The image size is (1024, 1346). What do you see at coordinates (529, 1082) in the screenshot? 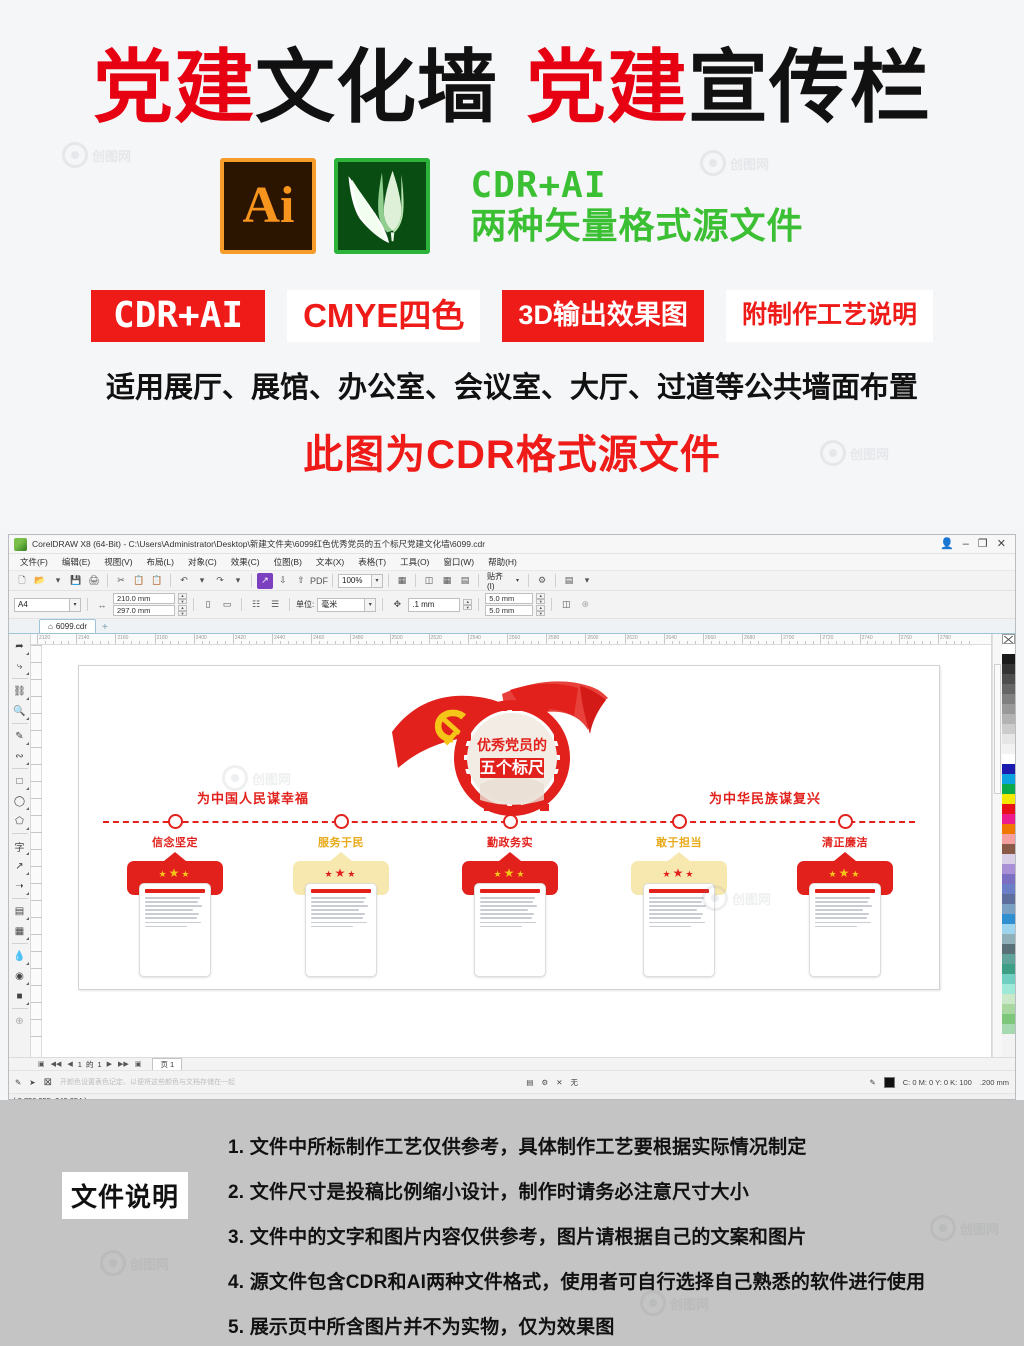
I see `color-proof-icon: ▤` at bounding box center [529, 1082].